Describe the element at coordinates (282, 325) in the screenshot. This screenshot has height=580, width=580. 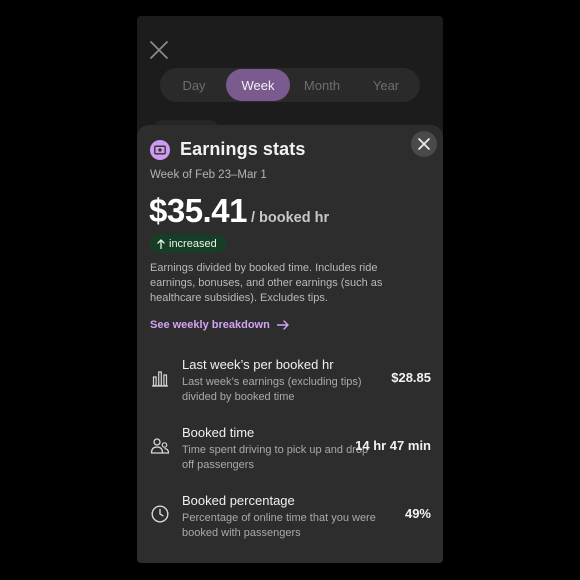
I see `arrow-right-icon` at that location.